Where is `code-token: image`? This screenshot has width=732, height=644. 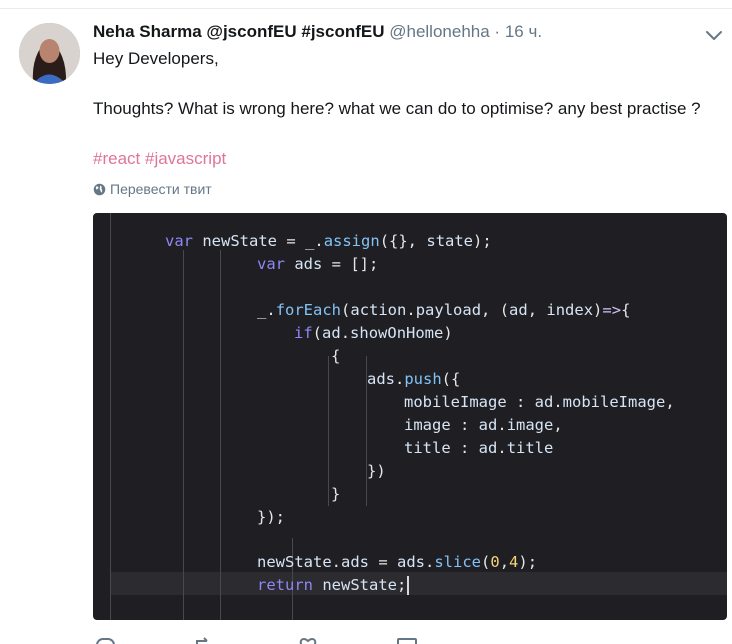
code-token: image is located at coordinates (427, 425).